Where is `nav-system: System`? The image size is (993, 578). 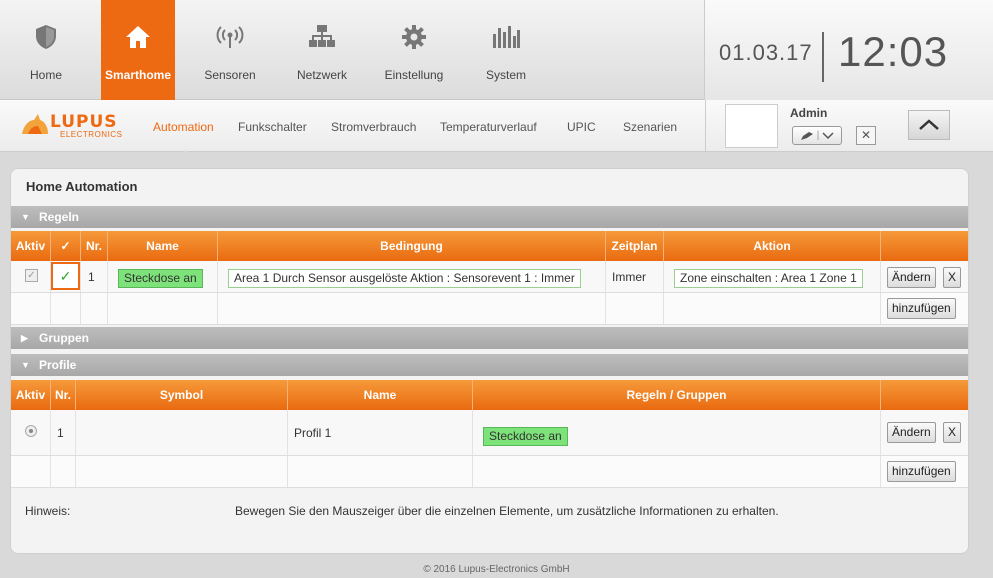
nav-system: System is located at coordinates (506, 50).